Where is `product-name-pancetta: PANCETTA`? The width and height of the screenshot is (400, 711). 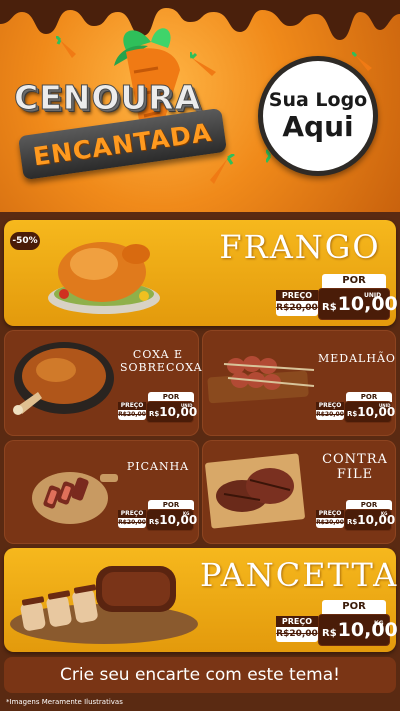 product-name-pancetta: PANCETTA is located at coordinates (299, 575).